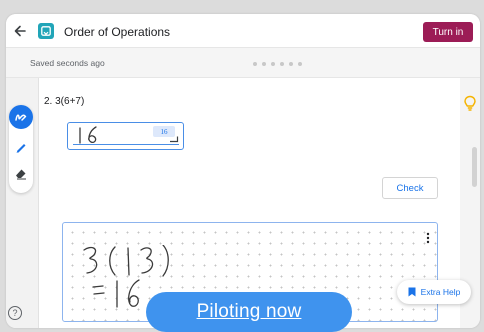  I want to click on extra-help-label: Extra Help, so click(440, 292).